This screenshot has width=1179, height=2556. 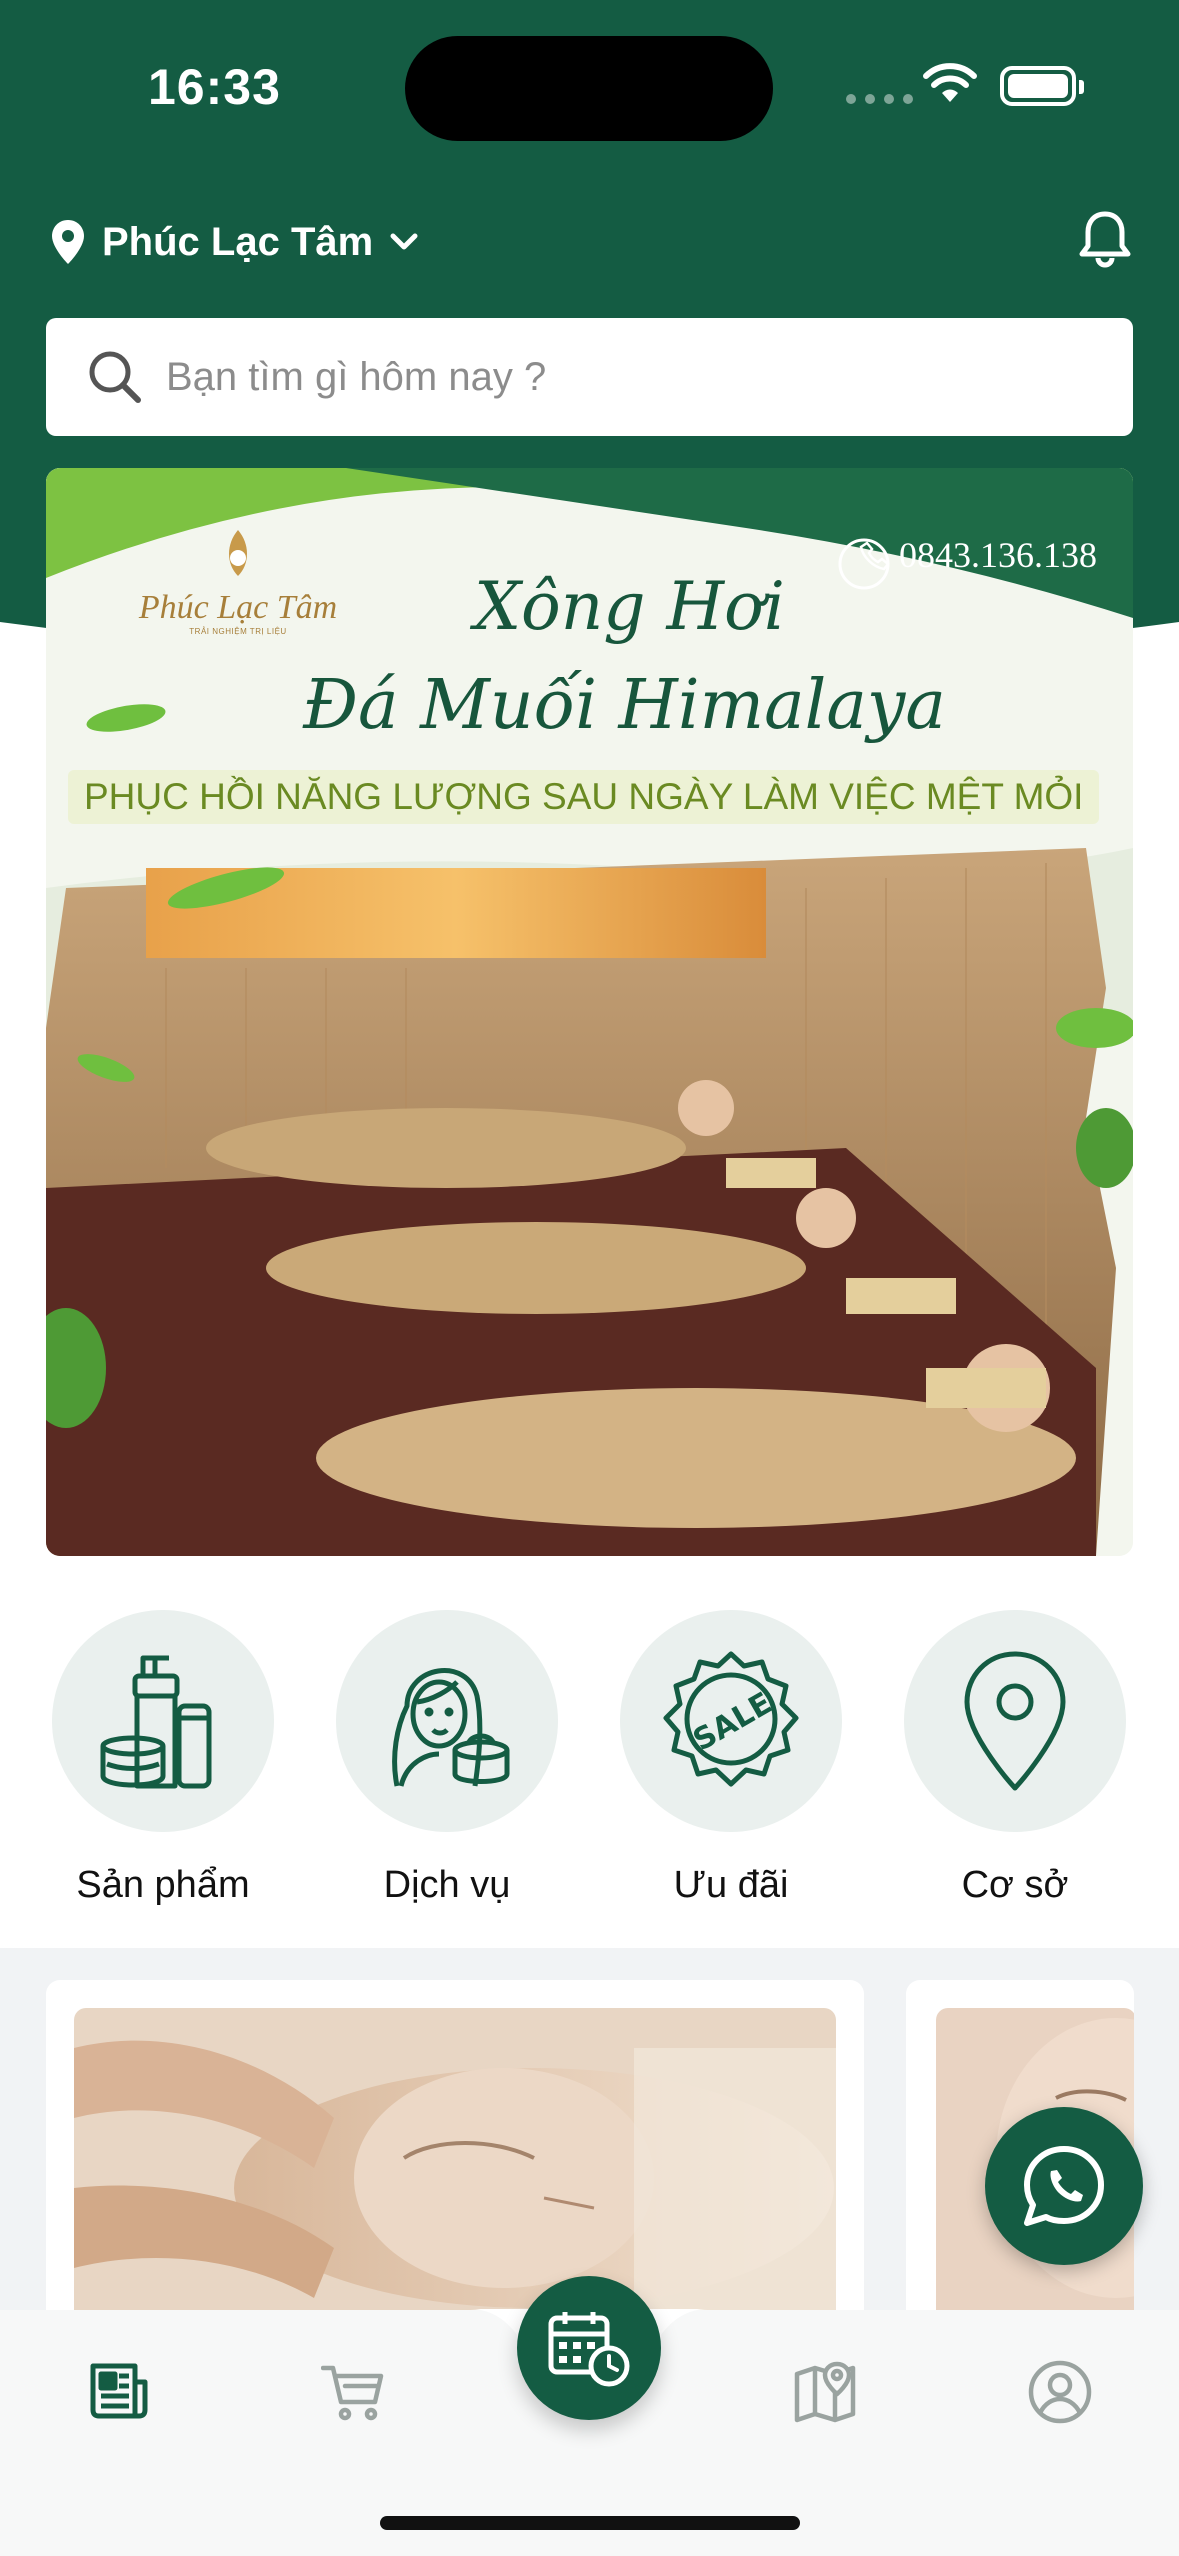 I want to click on tab-cart, so click(x=353, y=2392).